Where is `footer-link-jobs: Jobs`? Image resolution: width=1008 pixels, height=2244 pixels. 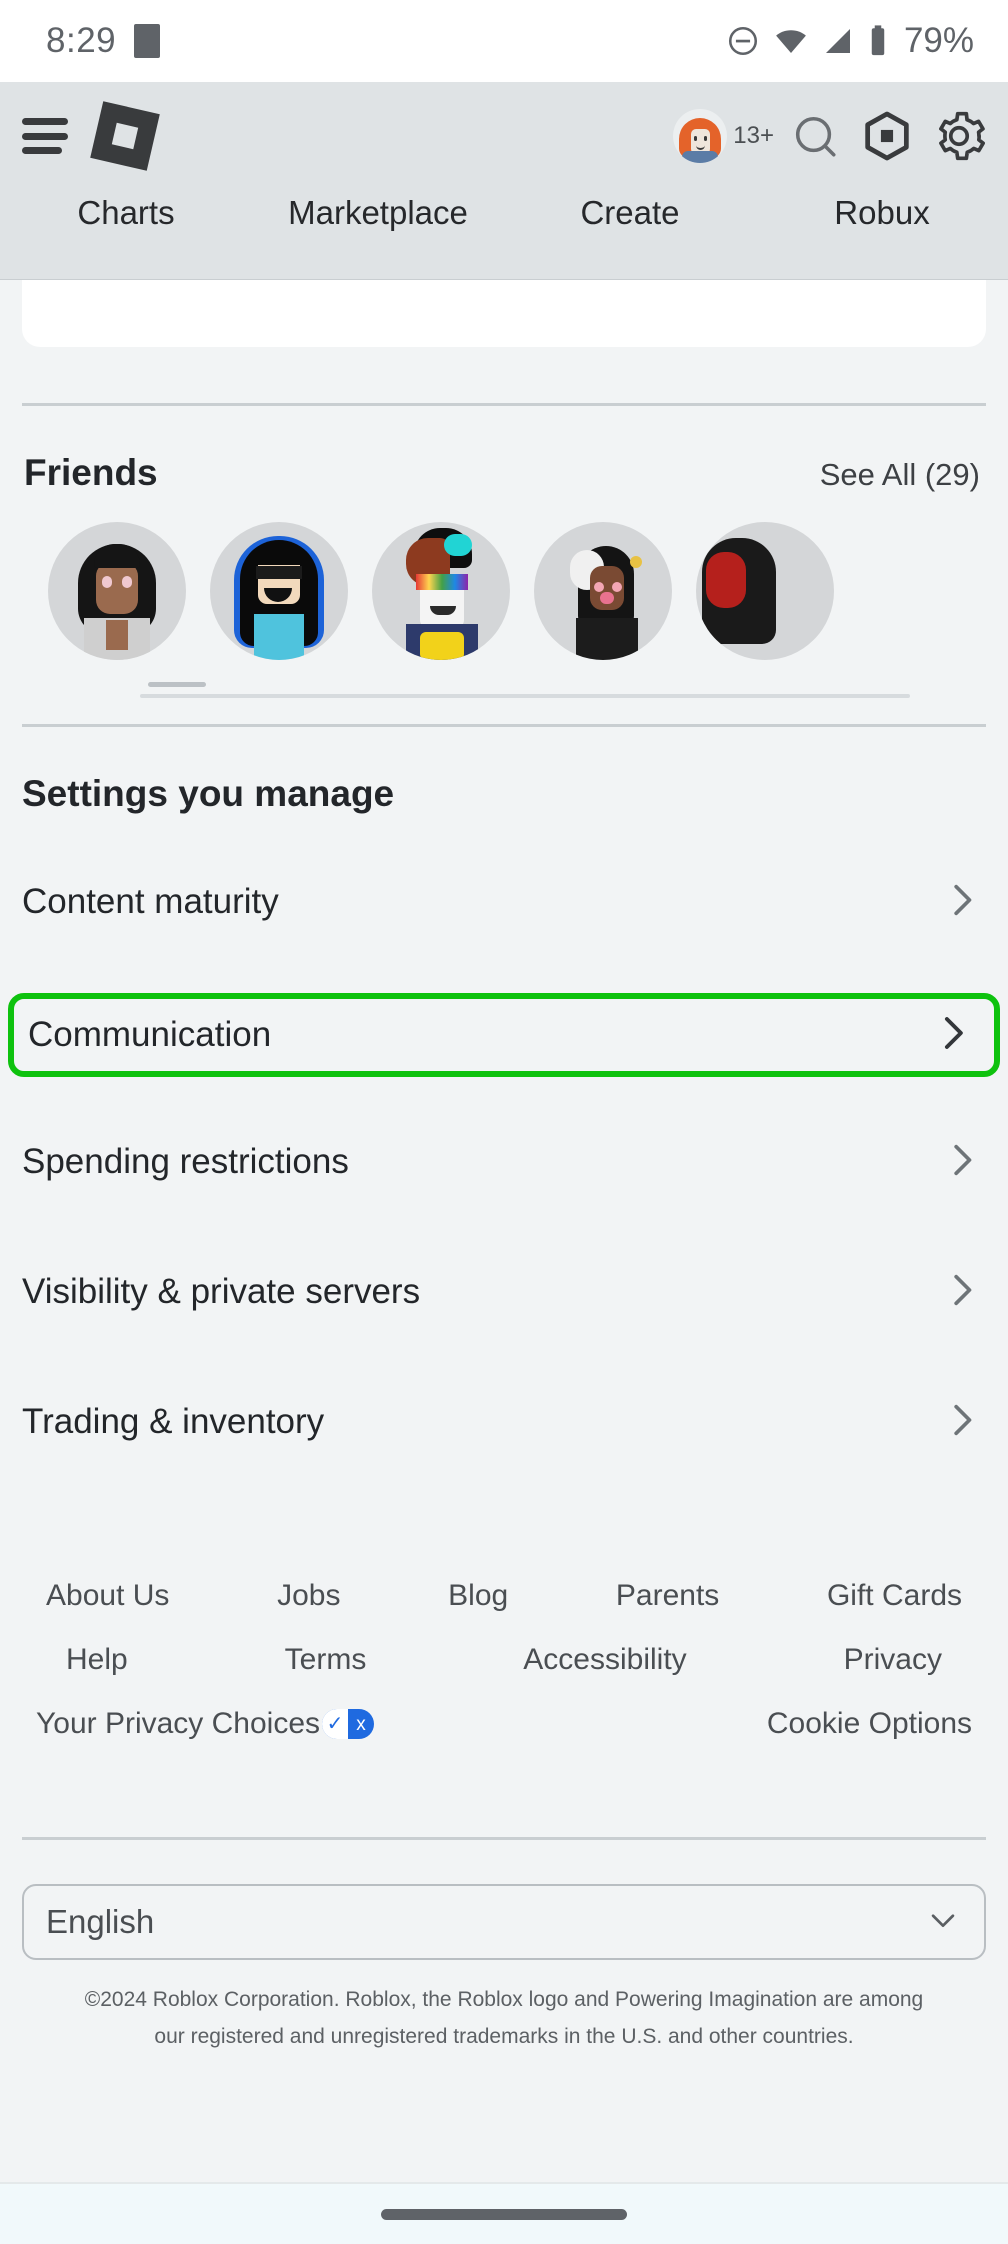 footer-link-jobs: Jobs is located at coordinates (308, 1596).